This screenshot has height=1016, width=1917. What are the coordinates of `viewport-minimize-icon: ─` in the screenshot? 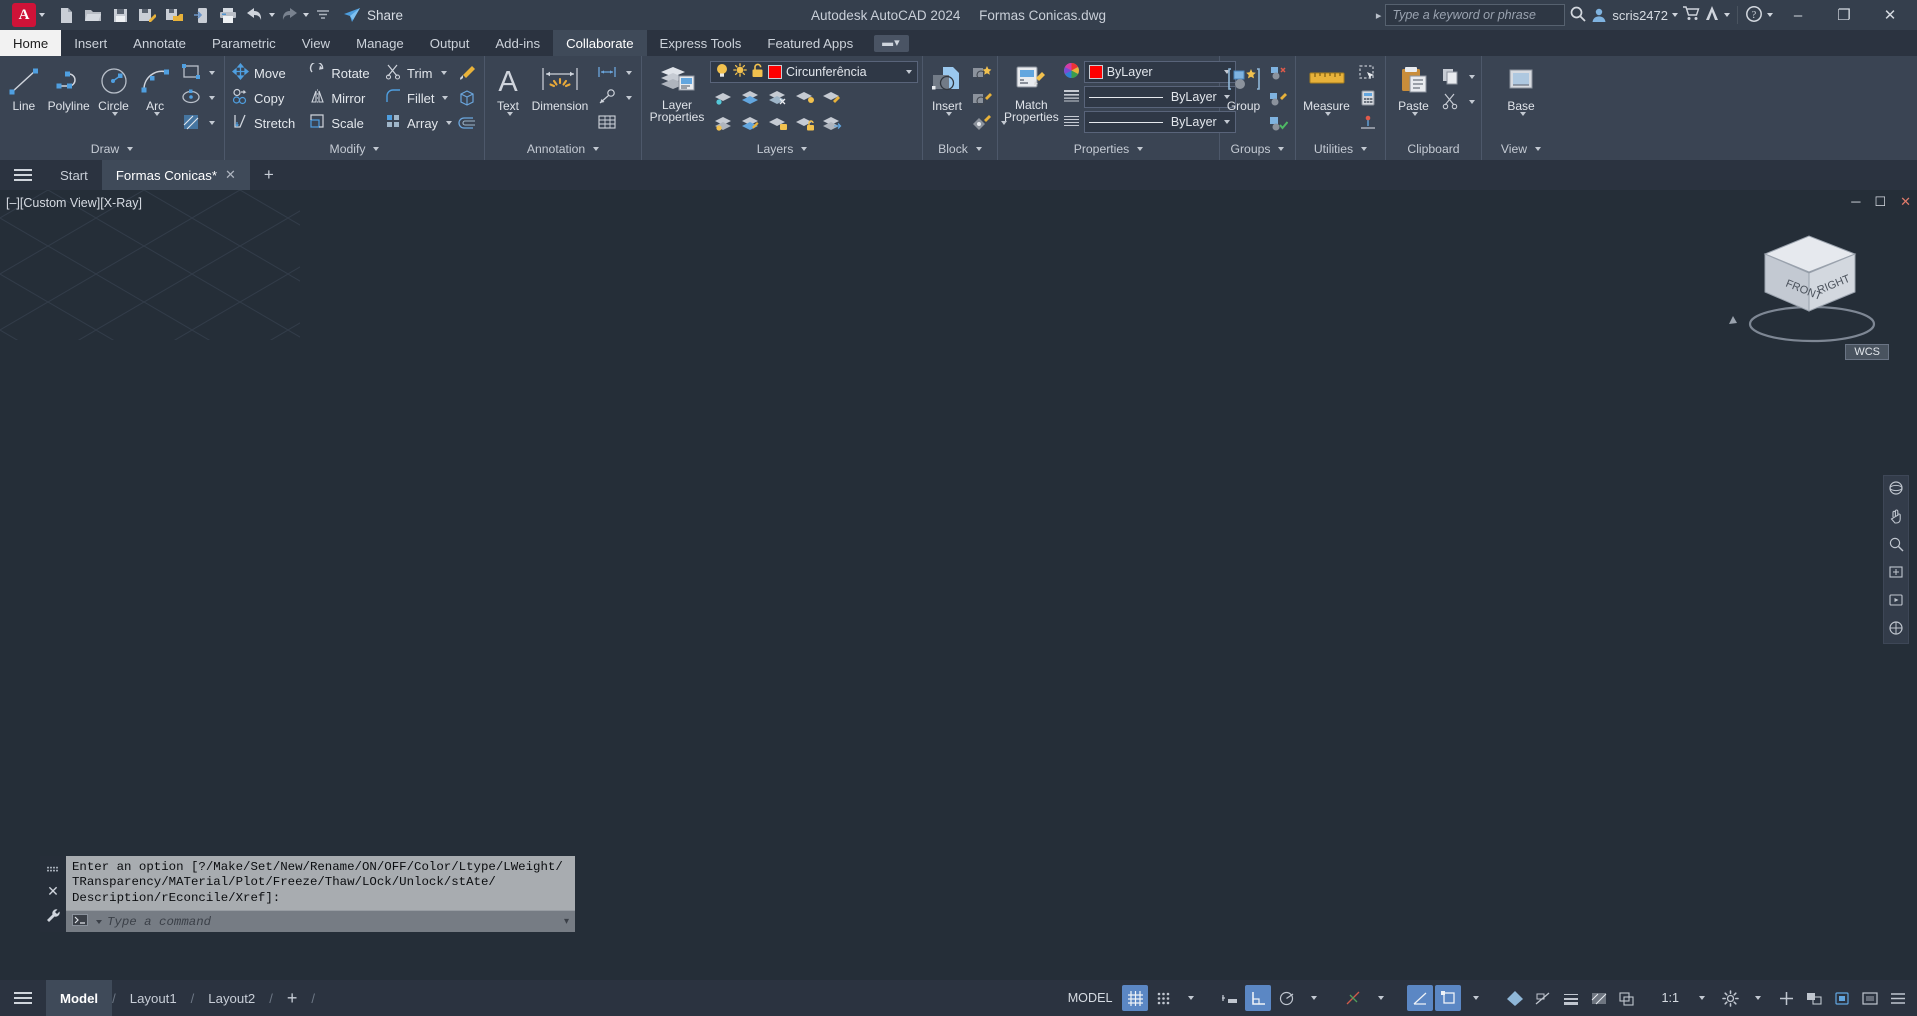 It's located at (1855, 202).